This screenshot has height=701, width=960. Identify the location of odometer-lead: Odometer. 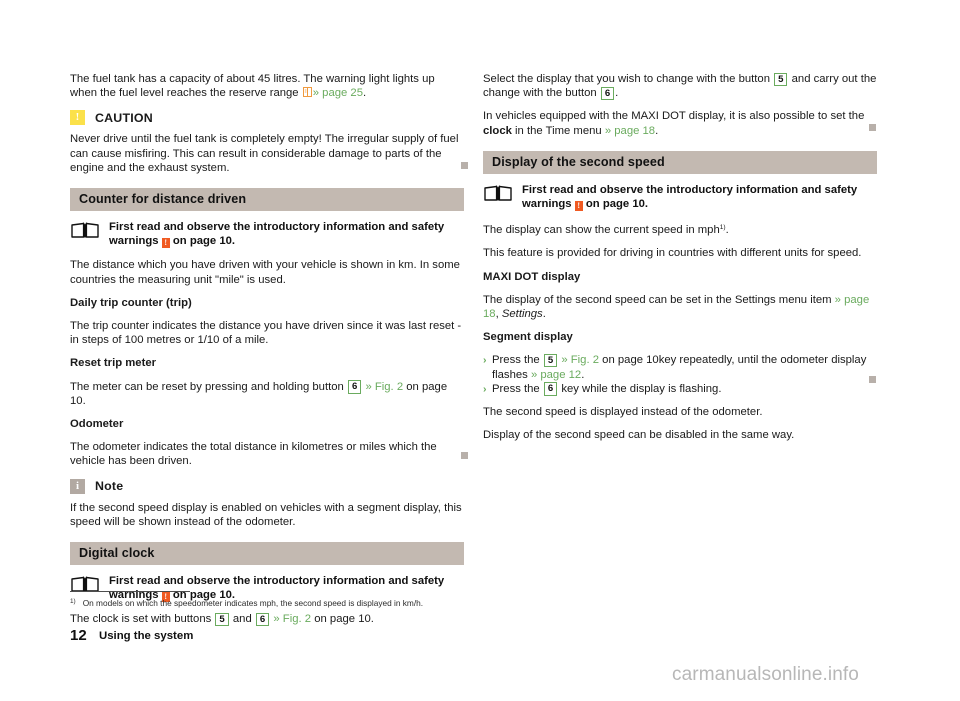
(97, 424).